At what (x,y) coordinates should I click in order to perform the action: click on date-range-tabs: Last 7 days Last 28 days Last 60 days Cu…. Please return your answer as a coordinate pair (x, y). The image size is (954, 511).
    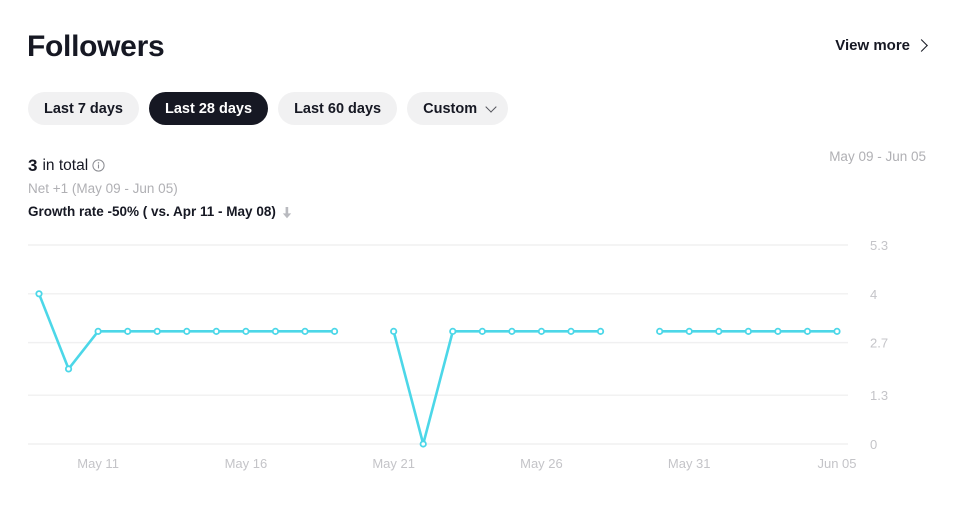
    Looking at the image, I should click on (268, 108).